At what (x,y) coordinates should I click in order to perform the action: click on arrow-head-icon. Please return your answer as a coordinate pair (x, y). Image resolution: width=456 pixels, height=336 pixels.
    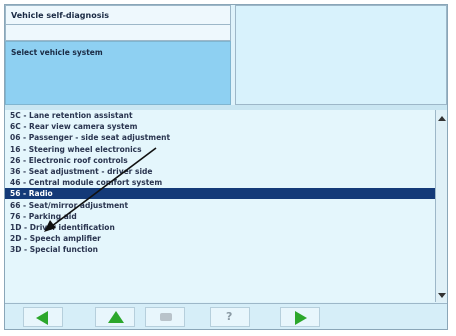
    Looking at the image, I should click on (50, 226).